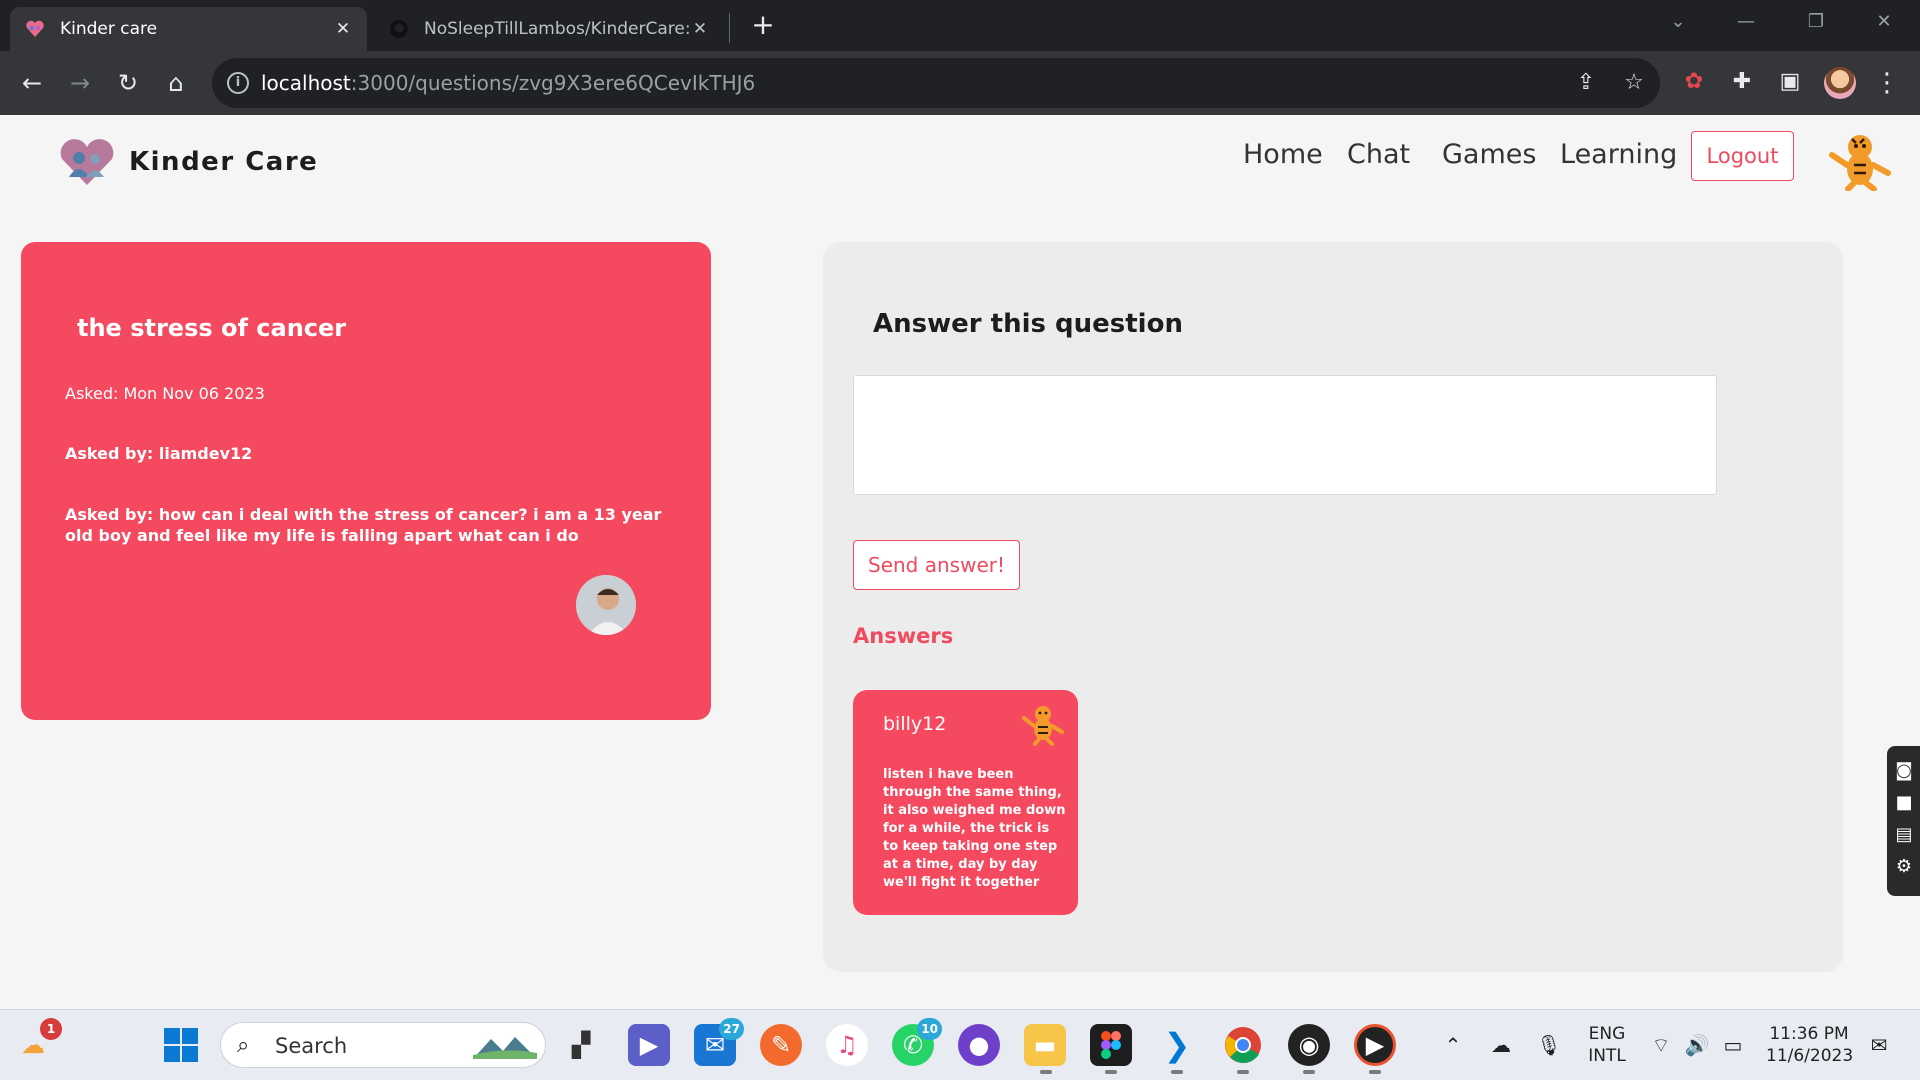  I want to click on nav-games-link: Games, so click(1489, 154).